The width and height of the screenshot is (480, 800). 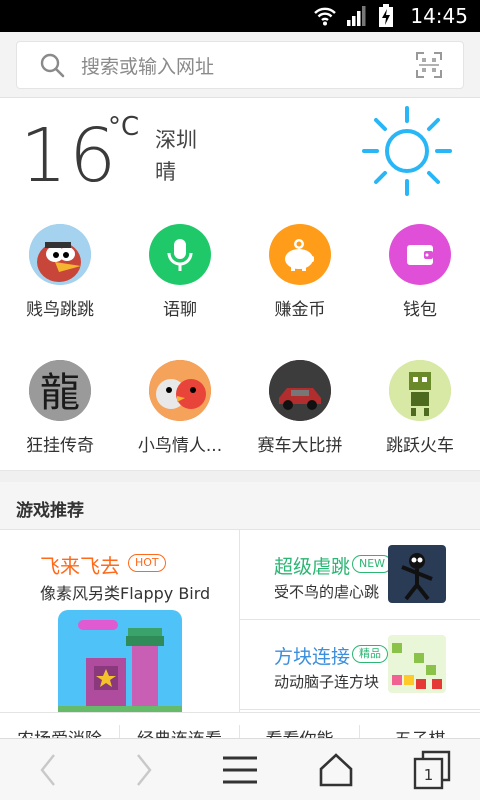 What do you see at coordinates (180, 731) in the screenshot?
I see `game-tab: 经典连连看` at bounding box center [180, 731].